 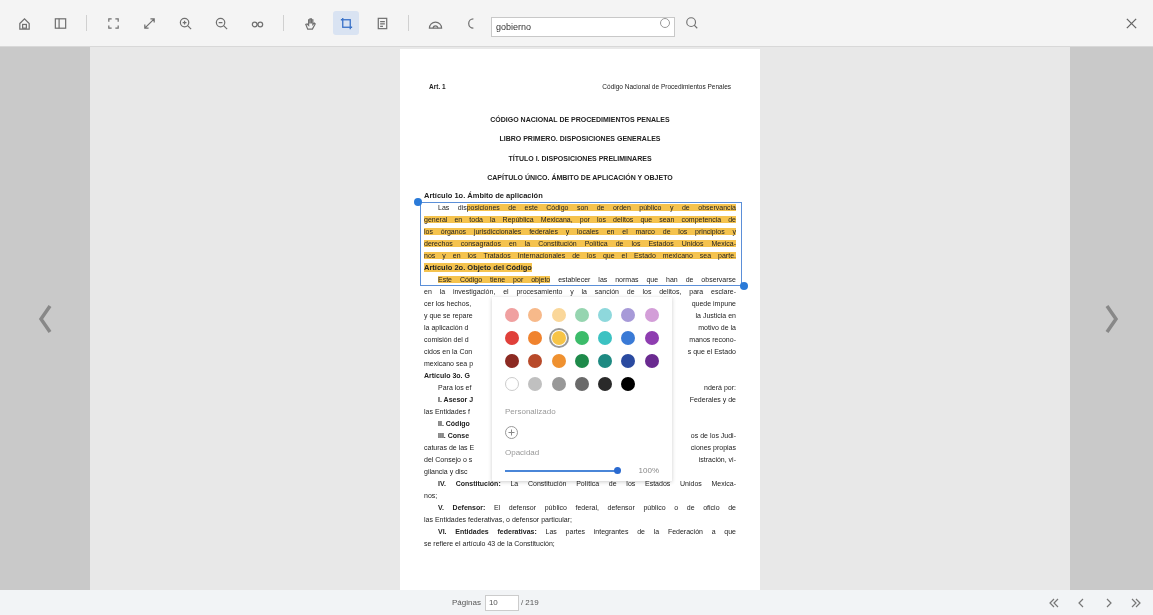 What do you see at coordinates (1111, 318) in the screenshot?
I see `chevron-right-icon` at bounding box center [1111, 318].